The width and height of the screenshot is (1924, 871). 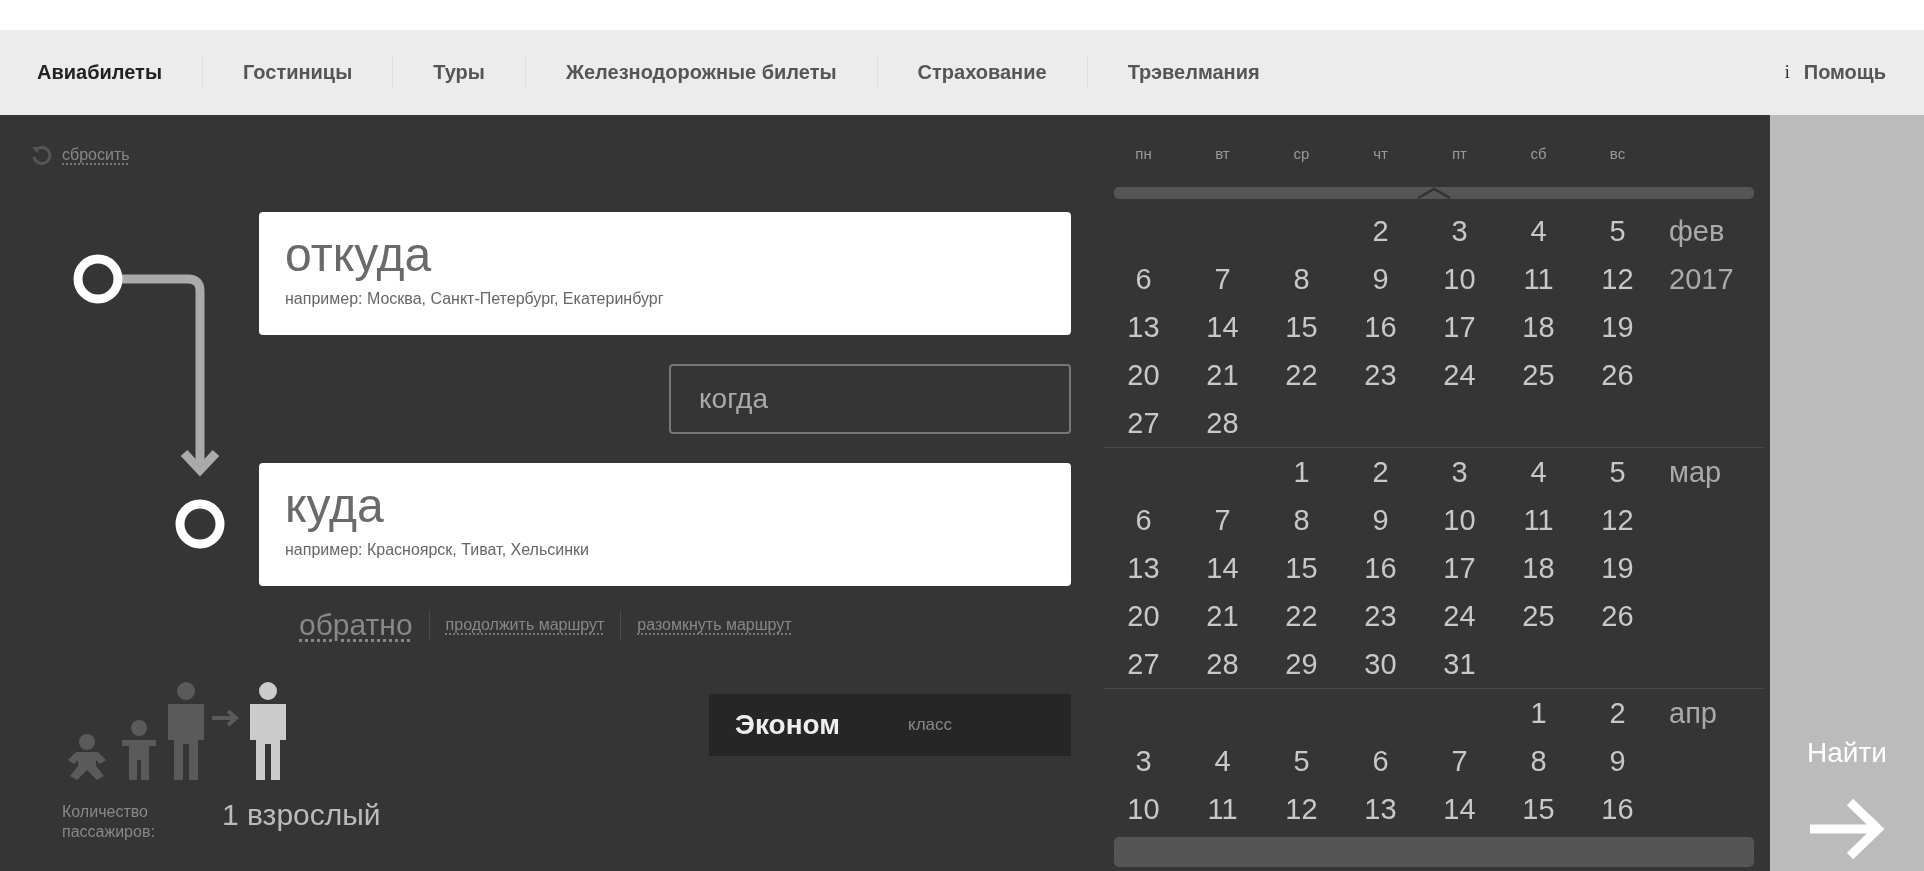 What do you see at coordinates (1695, 472) in the screenshot?
I see `month-label: мар` at bounding box center [1695, 472].